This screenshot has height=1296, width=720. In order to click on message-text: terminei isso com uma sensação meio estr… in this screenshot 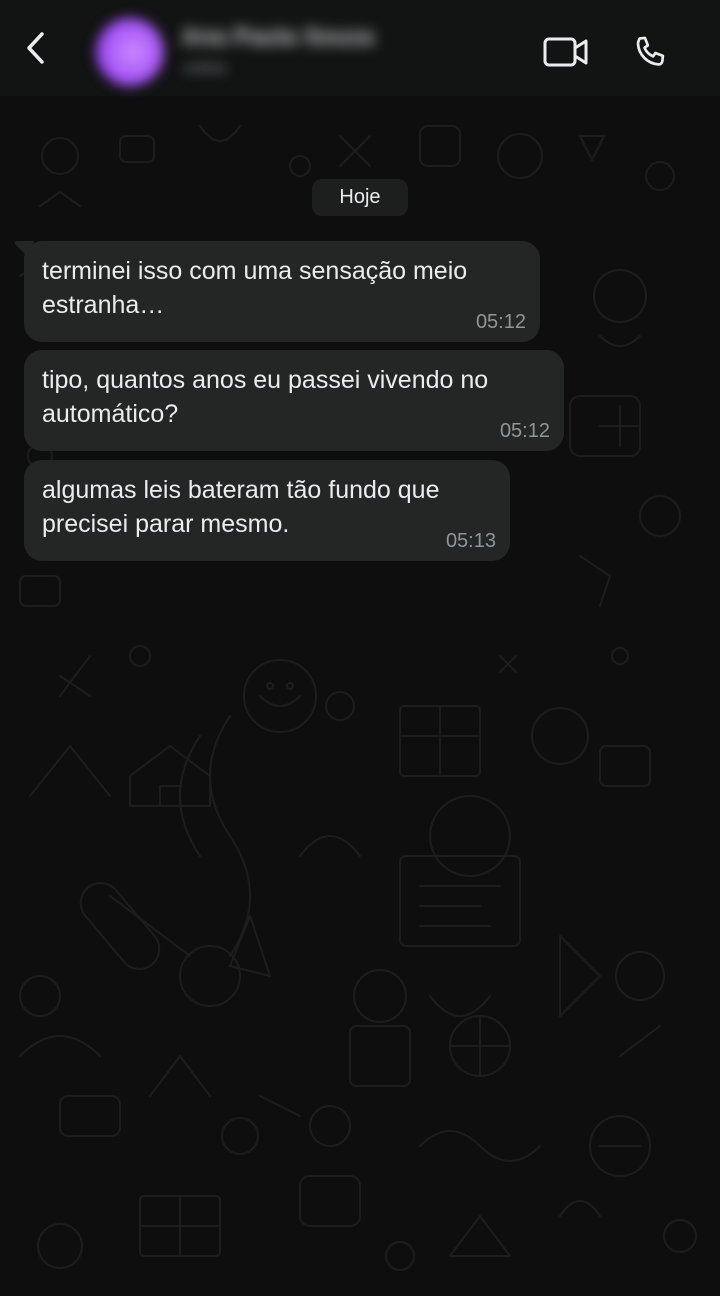, I will do `click(255, 288)`.